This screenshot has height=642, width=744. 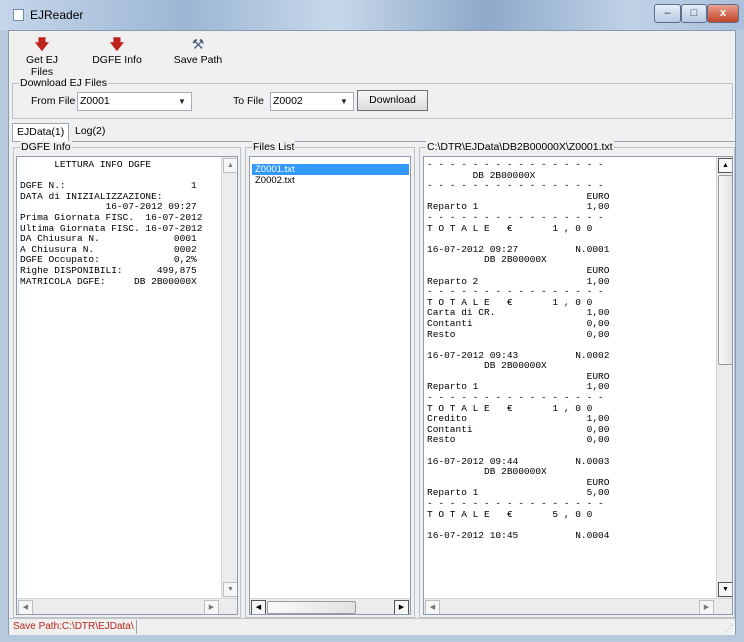 What do you see at coordinates (42, 66) in the screenshot?
I see `get-ej-files-label: Get EJ Files` at bounding box center [42, 66].